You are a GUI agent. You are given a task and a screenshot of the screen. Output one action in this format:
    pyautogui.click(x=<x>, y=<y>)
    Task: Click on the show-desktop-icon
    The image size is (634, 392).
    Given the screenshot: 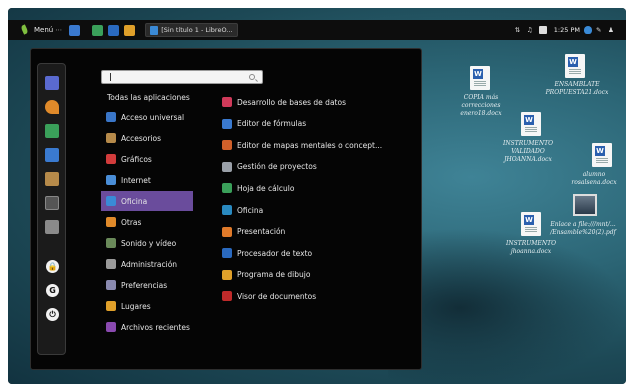 What is the action you would take?
    pyautogui.click(x=75, y=30)
    